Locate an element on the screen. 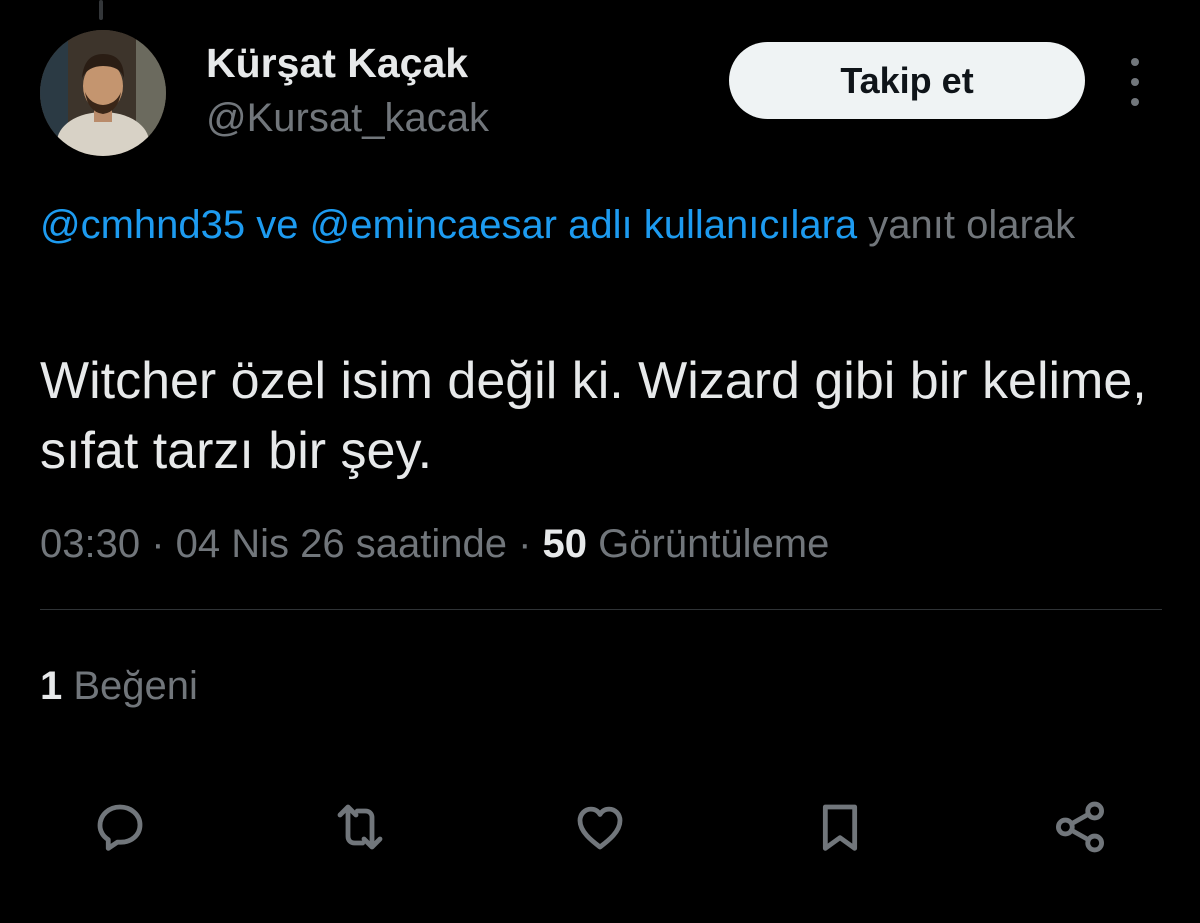 Image resolution: width=1200 pixels, height=923 pixels. bookmark-icon is located at coordinates (840, 827).